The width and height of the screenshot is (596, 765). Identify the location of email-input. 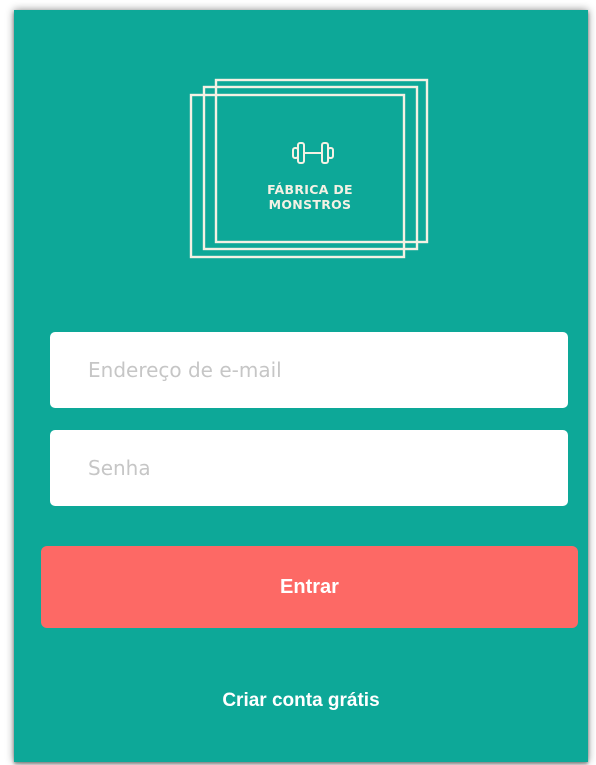
(309, 370).